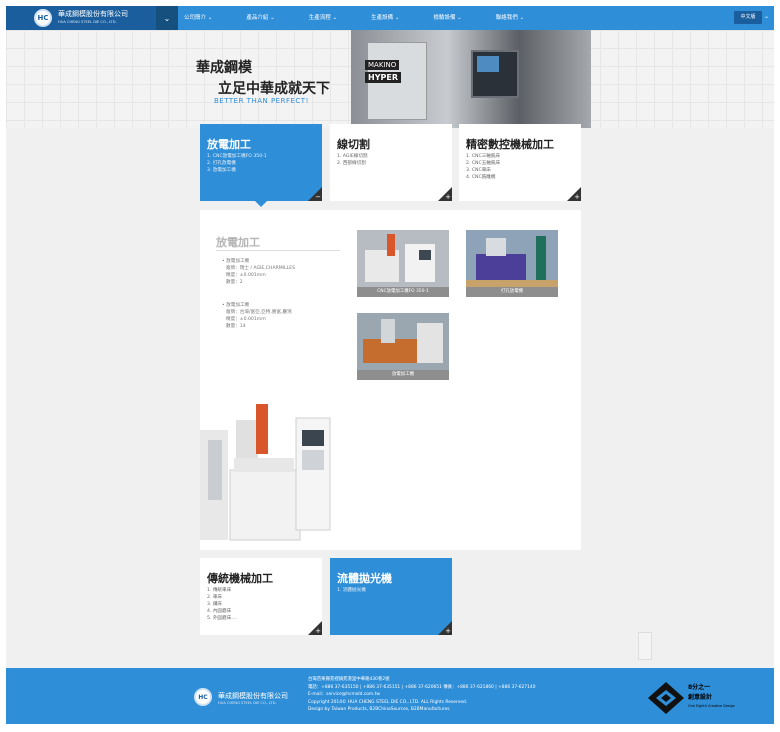 Image resolution: width=780 pixels, height=732 pixels. I want to click on card-wire-cut: 線切割 1. AGIE線切割 2. 西部線切割 +, so click(391, 162).